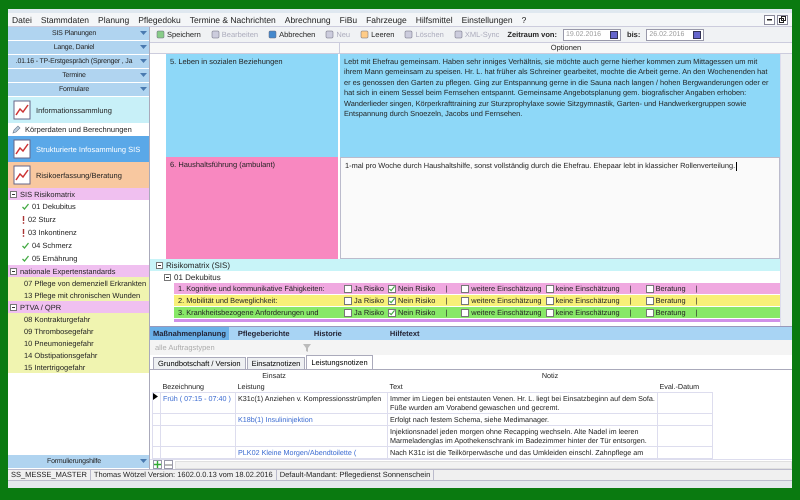 This screenshot has width=800, height=500. I want to click on minimize-button, so click(769, 19).